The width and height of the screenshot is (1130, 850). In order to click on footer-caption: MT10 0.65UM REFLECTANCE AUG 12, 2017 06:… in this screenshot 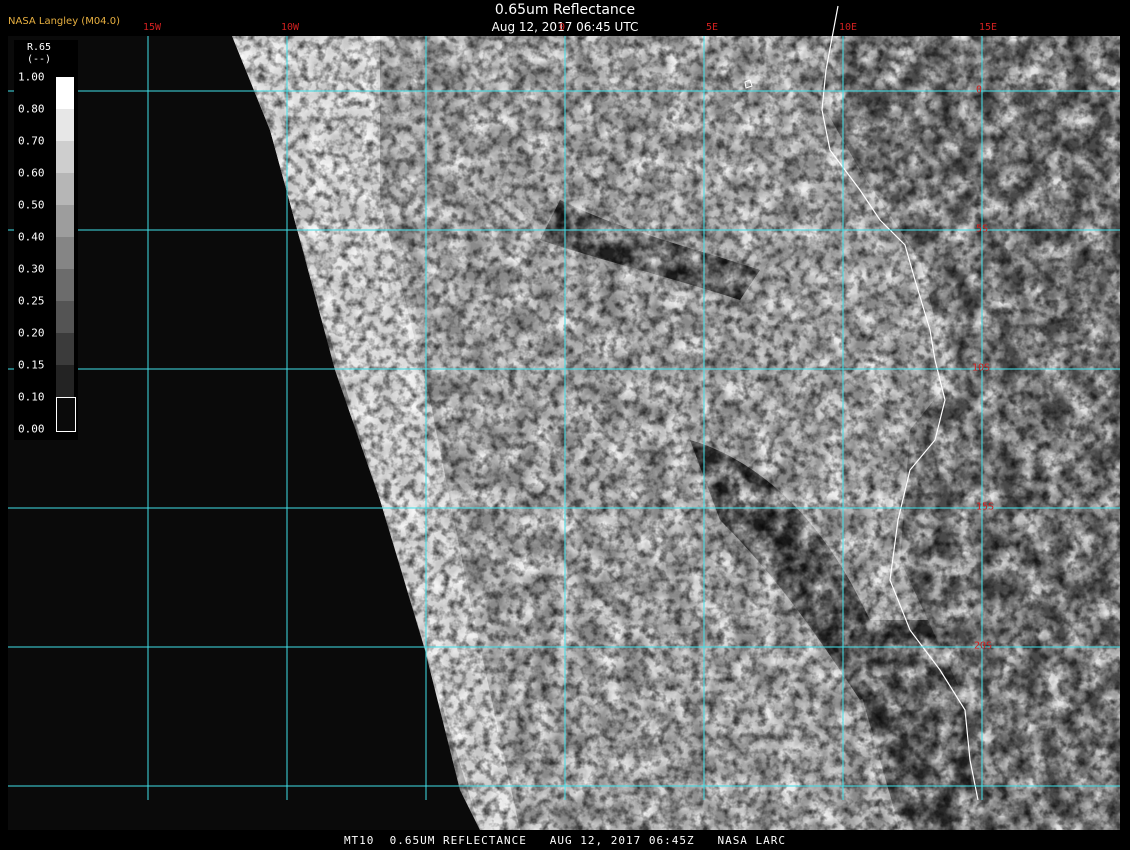, I will do `click(565, 840)`.